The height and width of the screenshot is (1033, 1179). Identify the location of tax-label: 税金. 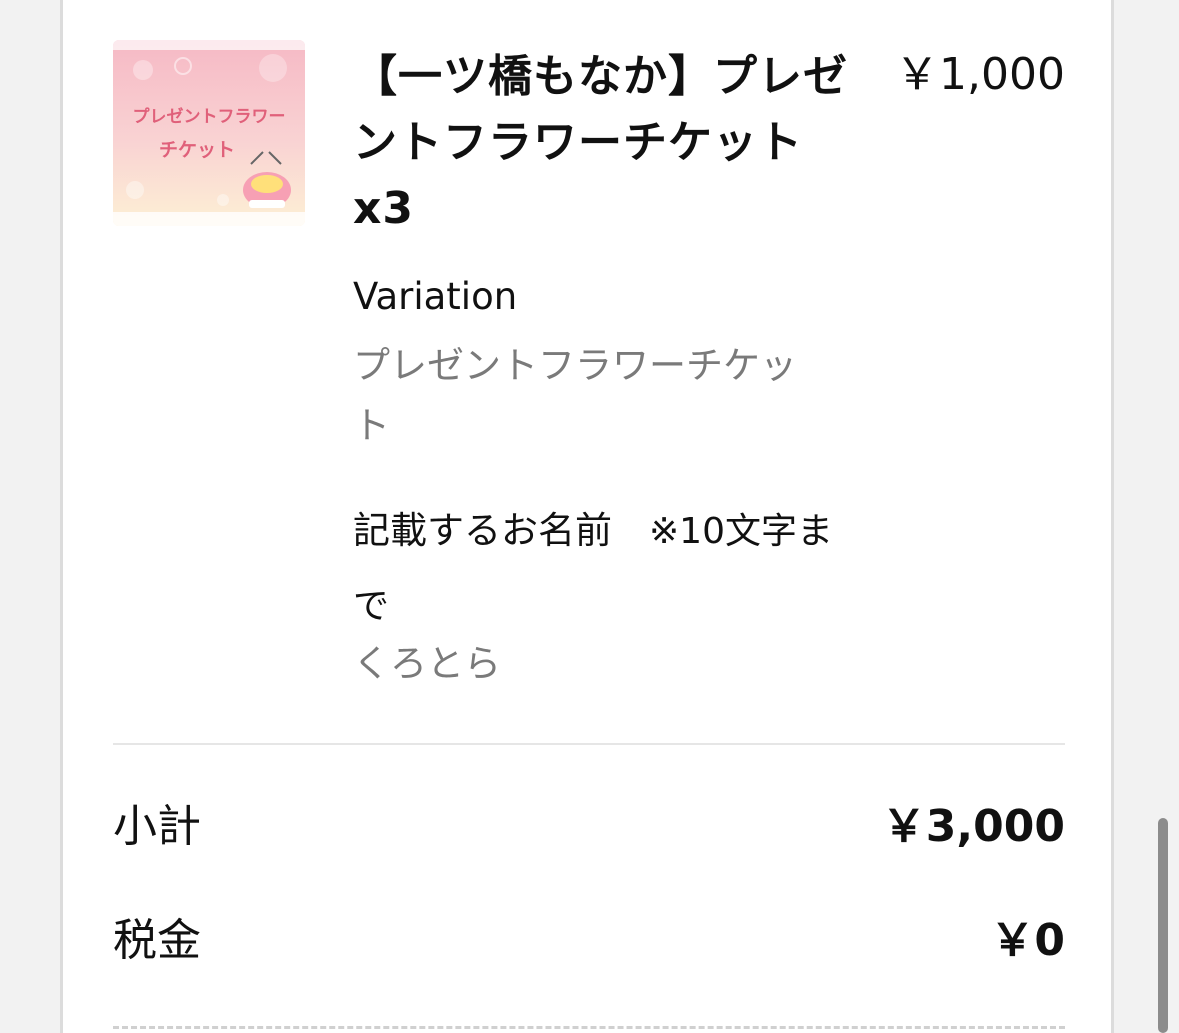
(157, 940).